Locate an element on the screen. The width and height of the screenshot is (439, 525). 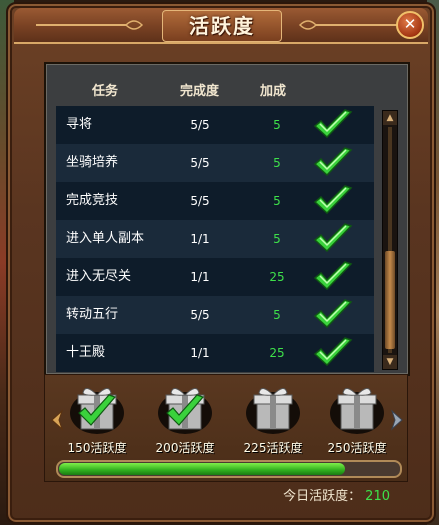
header-task: 任务 is located at coordinates (105, 91).